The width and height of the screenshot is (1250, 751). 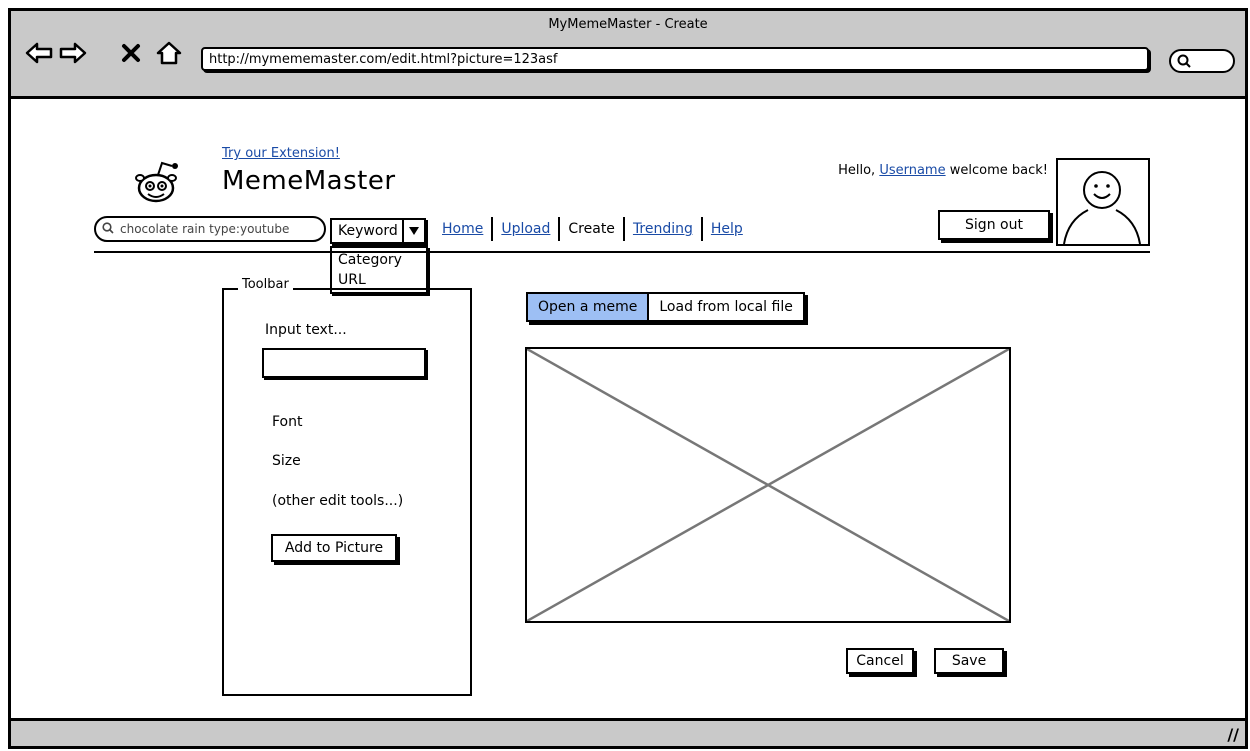 What do you see at coordinates (379, 280) in the screenshot?
I see `menu-item-url: URL` at bounding box center [379, 280].